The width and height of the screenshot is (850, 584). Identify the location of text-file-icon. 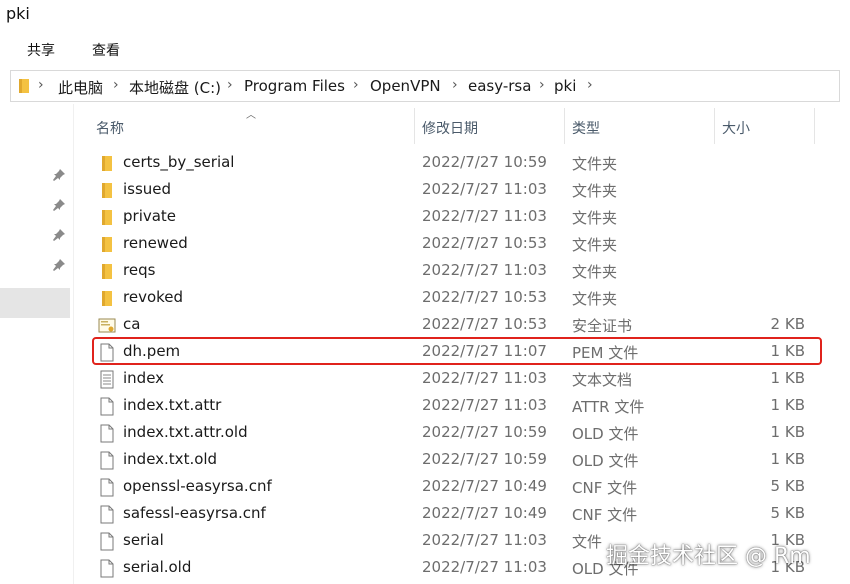
(107, 379).